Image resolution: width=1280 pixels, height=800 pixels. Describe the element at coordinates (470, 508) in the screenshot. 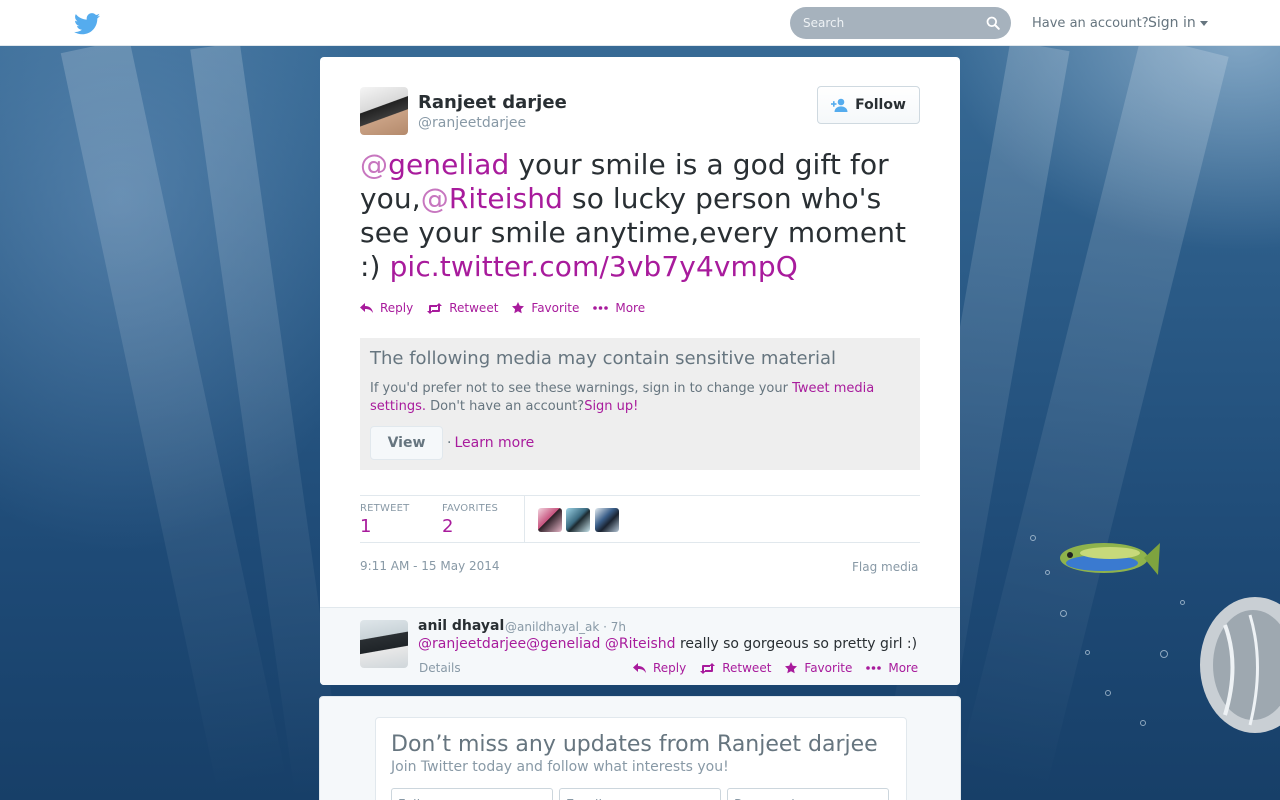

I see `favorites-stat-label: FAVORITES` at that location.